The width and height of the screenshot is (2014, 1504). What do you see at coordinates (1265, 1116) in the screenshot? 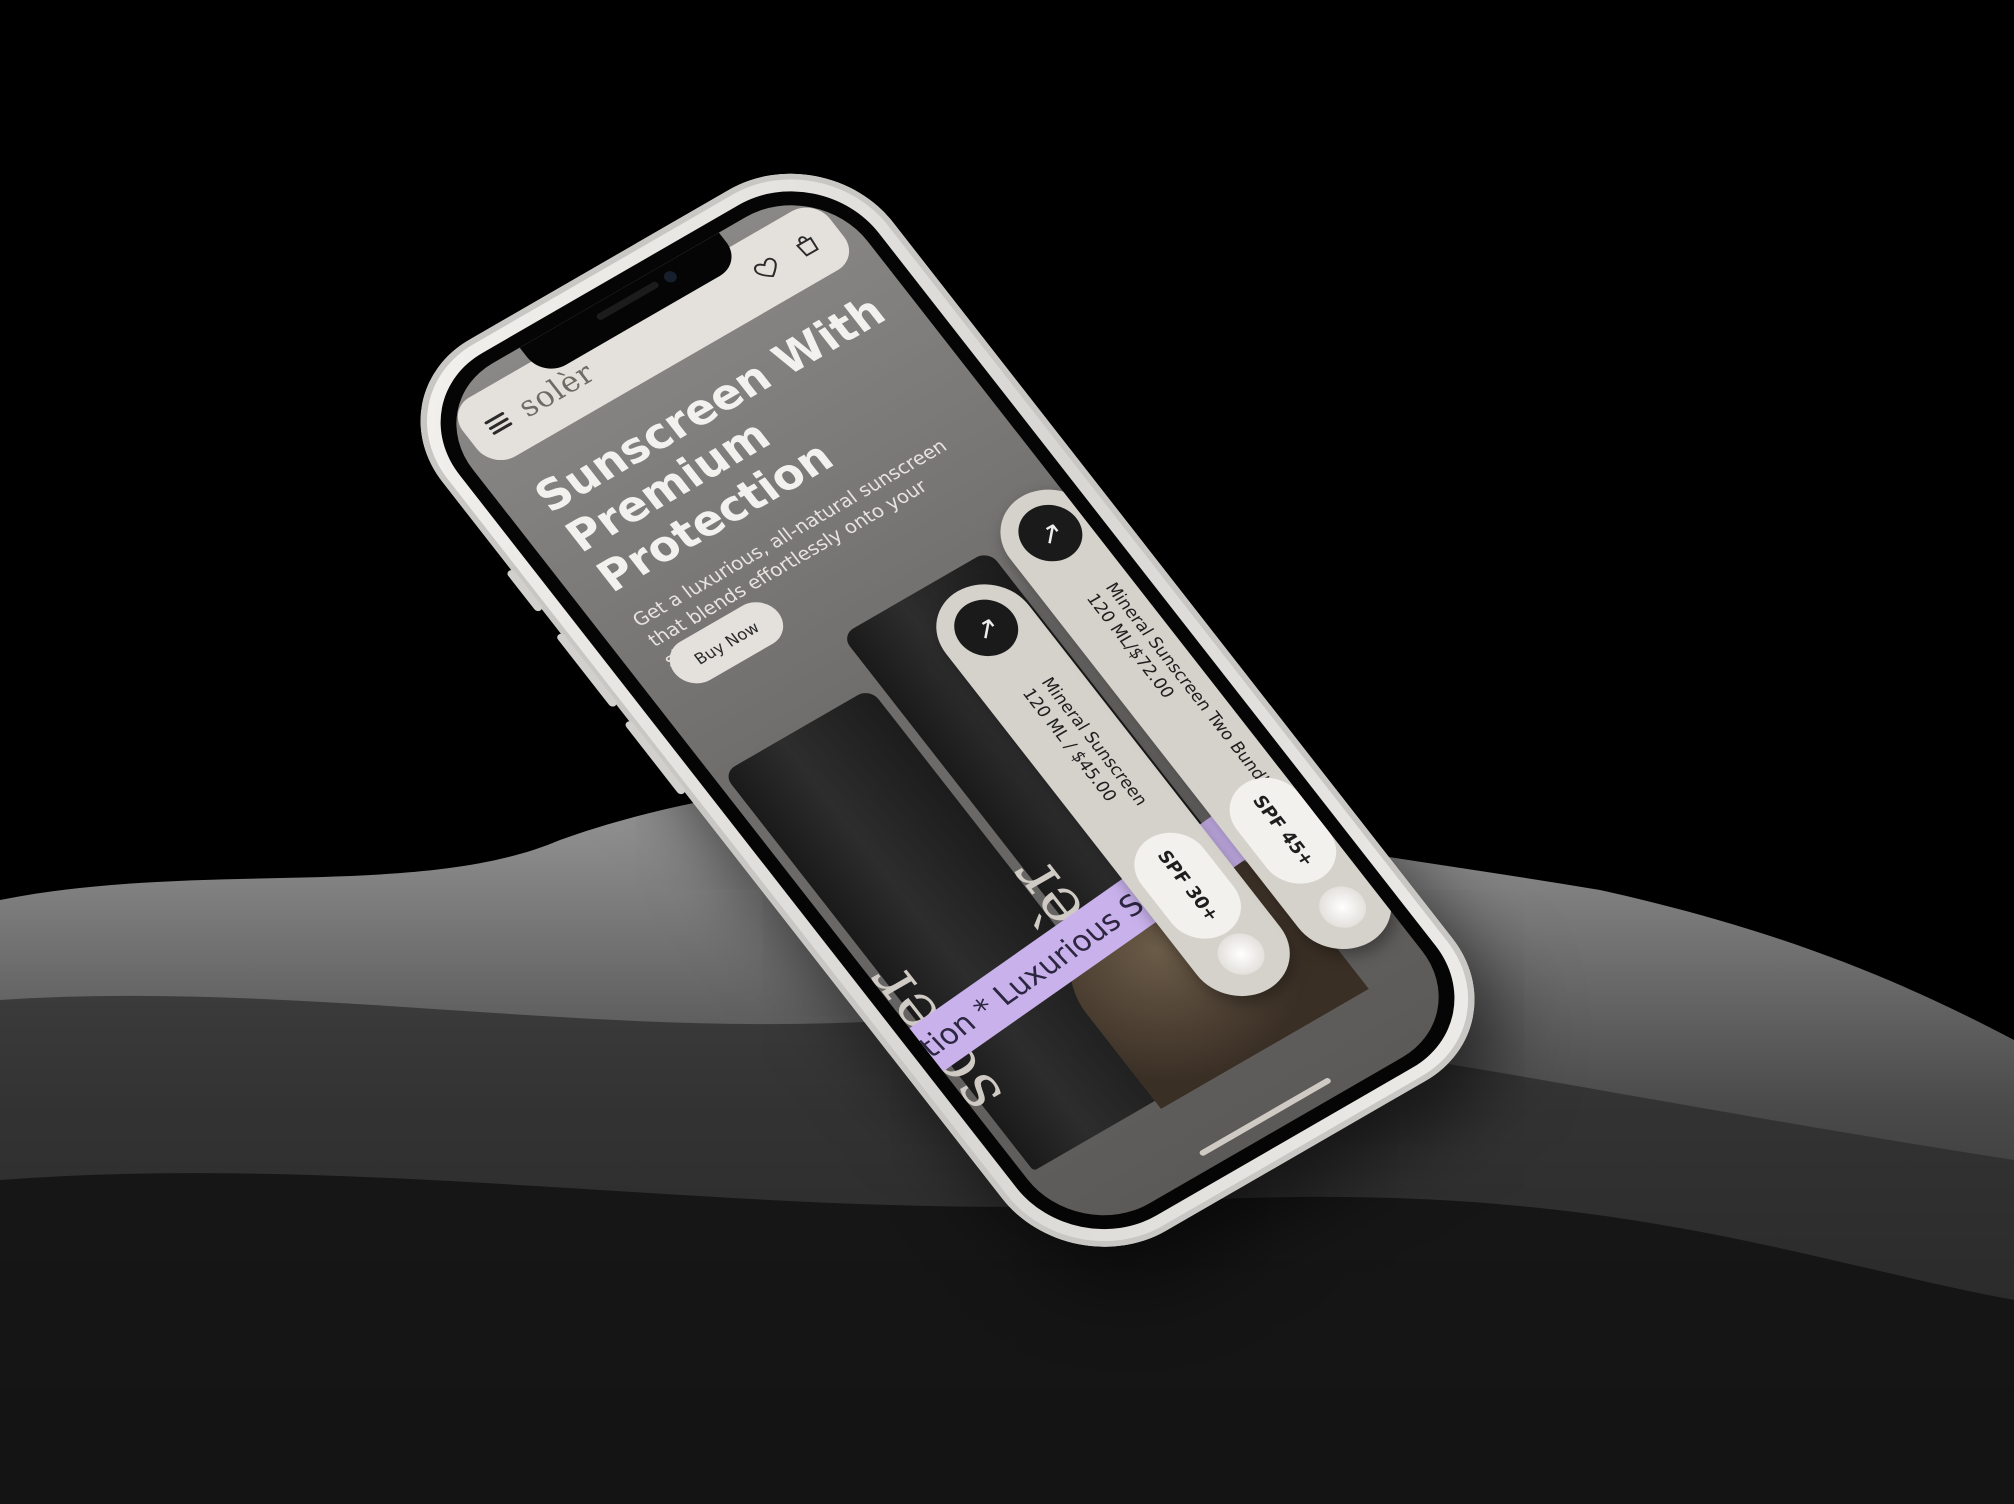
I see `home-indicator` at bounding box center [1265, 1116].